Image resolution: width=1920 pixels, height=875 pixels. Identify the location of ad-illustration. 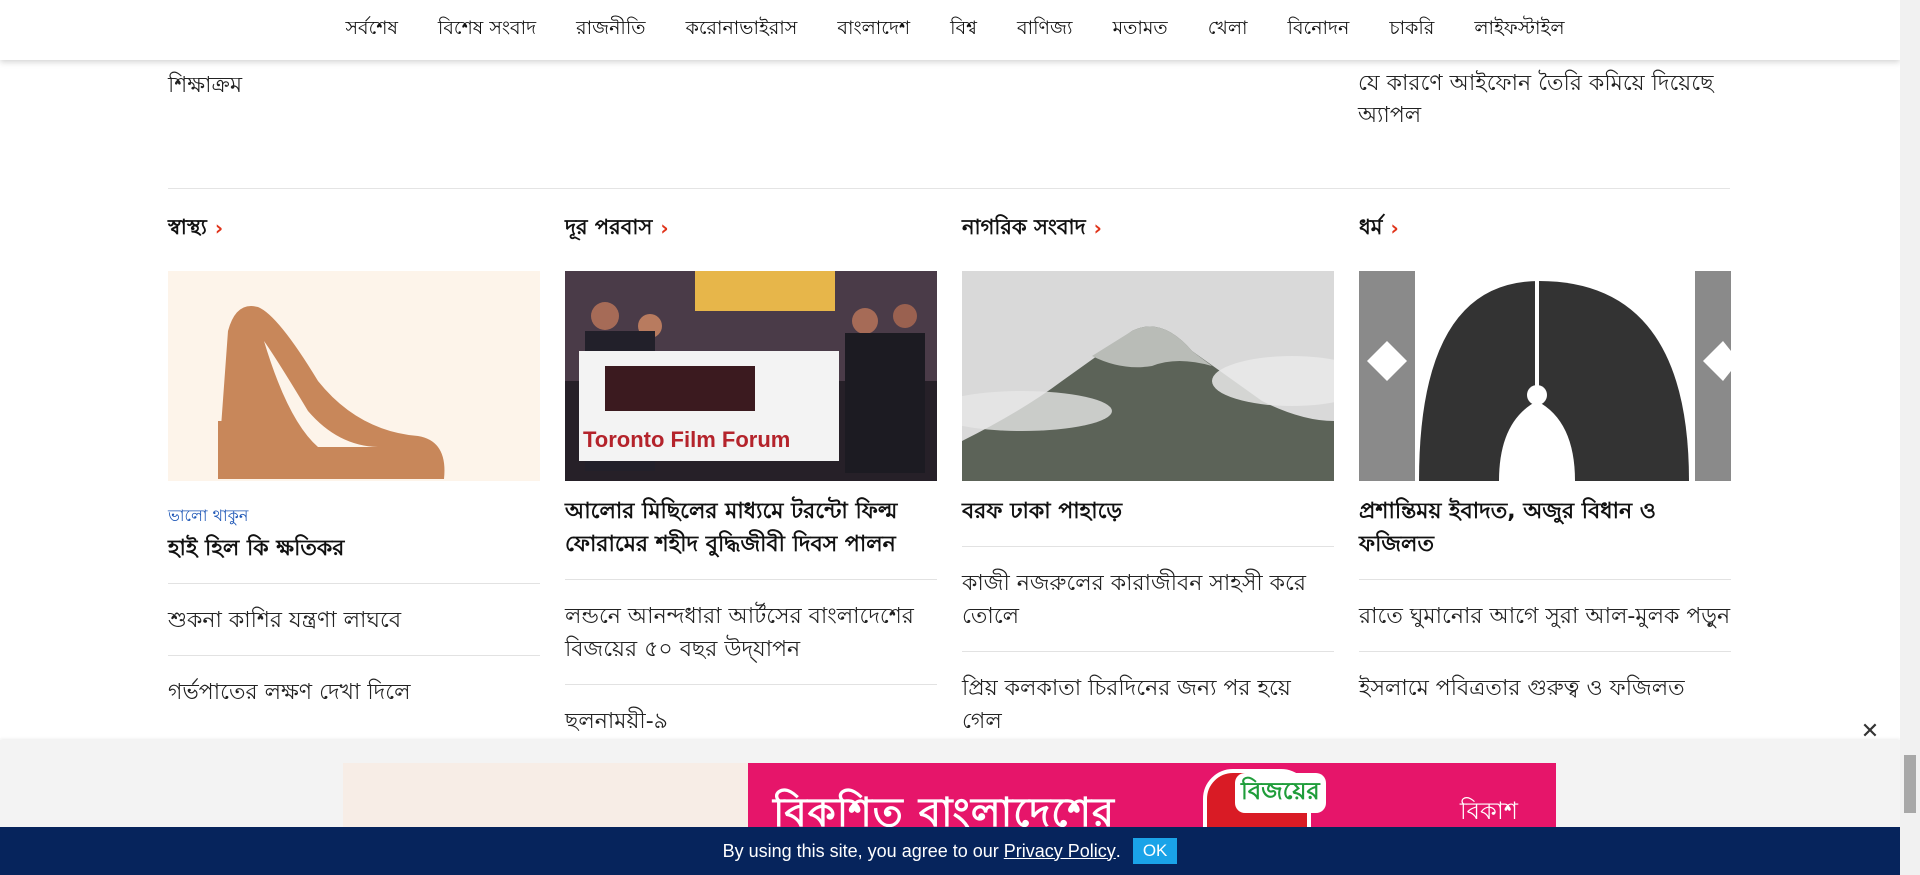
(545, 796).